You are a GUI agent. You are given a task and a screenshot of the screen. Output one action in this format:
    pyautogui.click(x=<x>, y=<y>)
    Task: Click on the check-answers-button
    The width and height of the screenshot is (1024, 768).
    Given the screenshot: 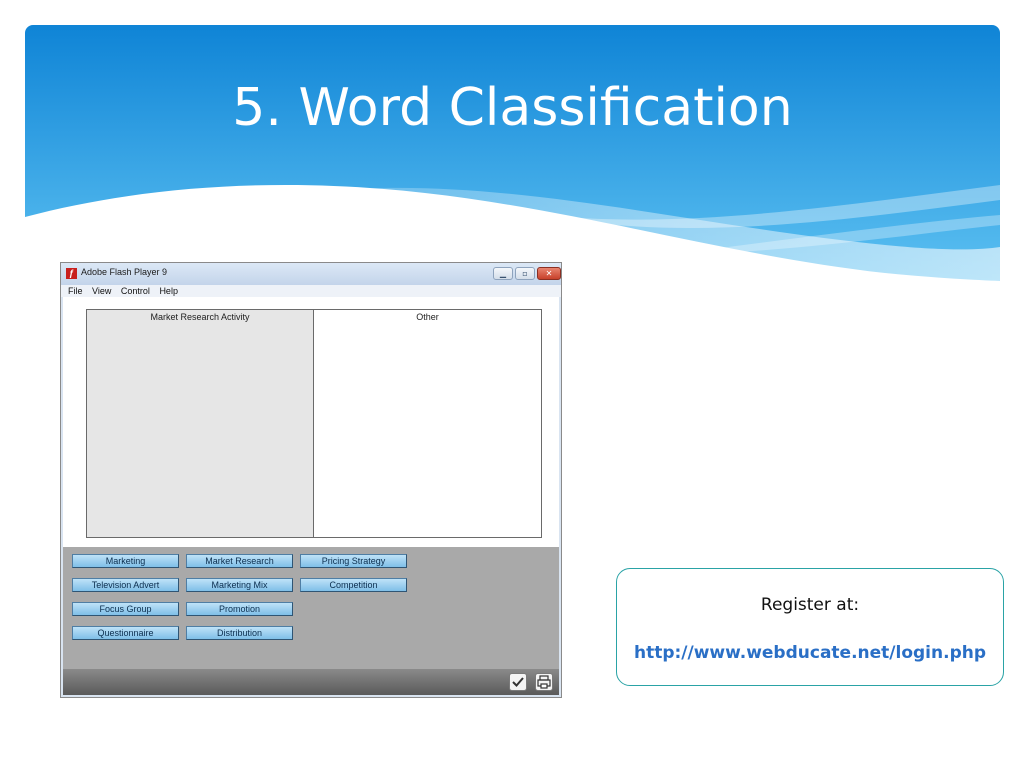 What is the action you would take?
    pyautogui.click(x=518, y=682)
    